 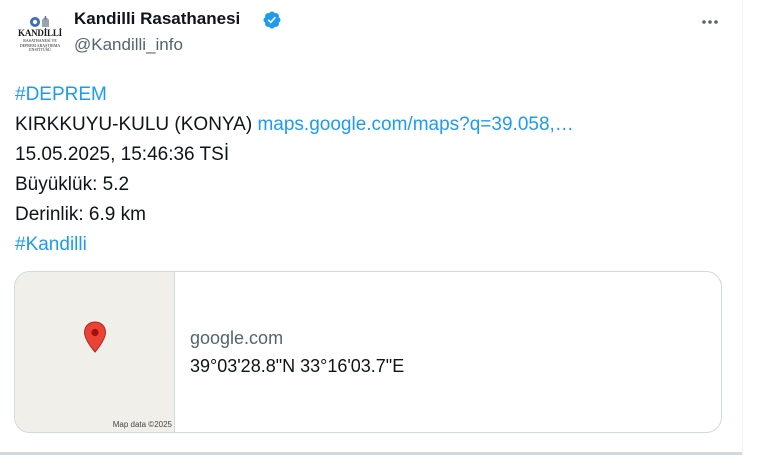 I want to click on depth-text: Derinlik: 6.9 km, so click(x=80, y=214).